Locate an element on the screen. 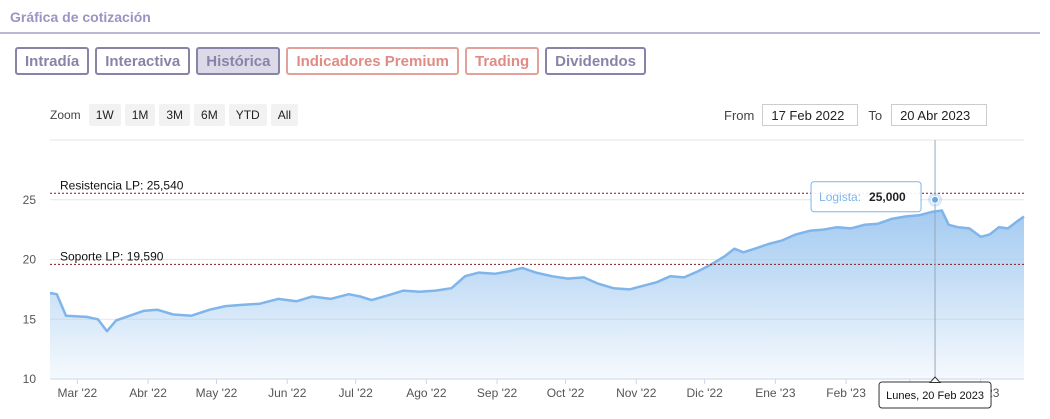 The image size is (1050, 419). x-tick-label: Sep '22 is located at coordinates (497, 393).